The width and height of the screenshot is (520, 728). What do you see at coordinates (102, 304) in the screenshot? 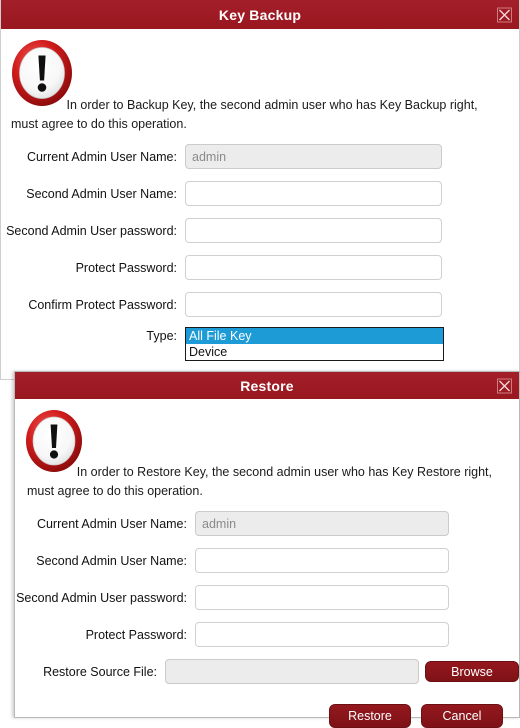
I see `label-confirm-protect-password: Confirm Protect Password:` at bounding box center [102, 304].